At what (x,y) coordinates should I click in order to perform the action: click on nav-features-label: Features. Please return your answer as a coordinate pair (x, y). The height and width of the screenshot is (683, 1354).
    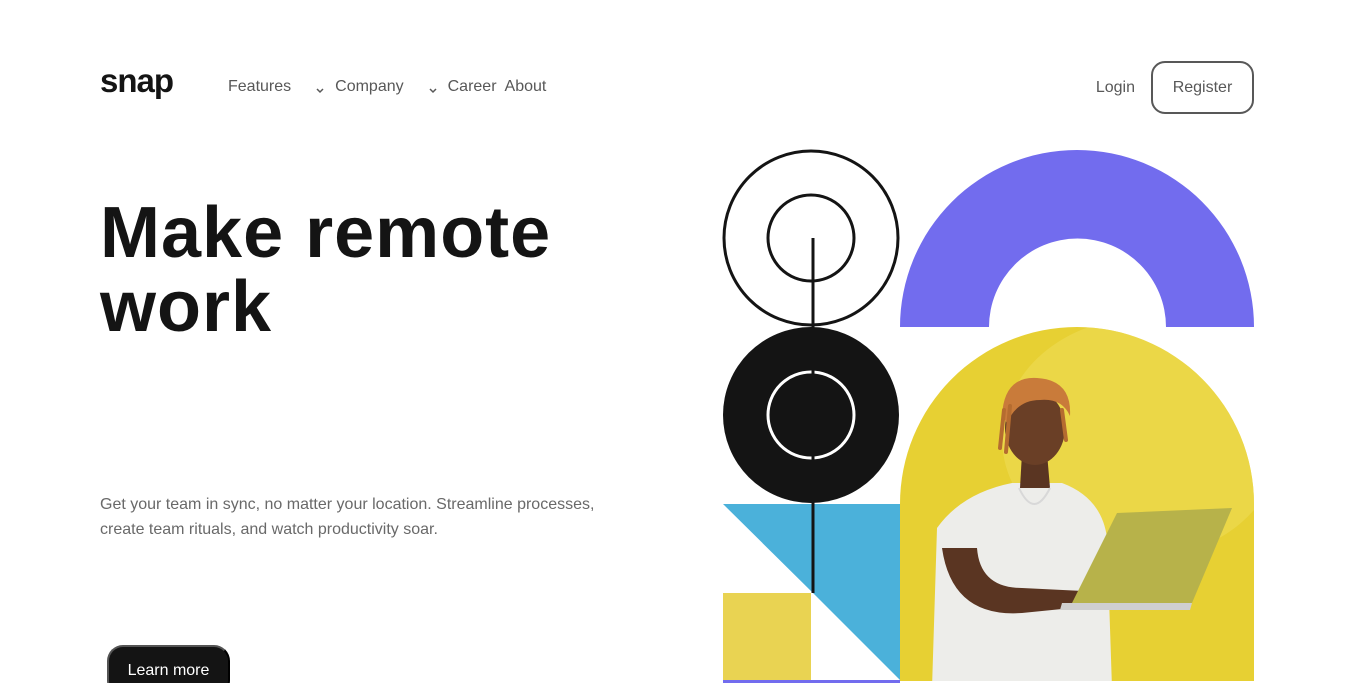
    Looking at the image, I should click on (260, 86).